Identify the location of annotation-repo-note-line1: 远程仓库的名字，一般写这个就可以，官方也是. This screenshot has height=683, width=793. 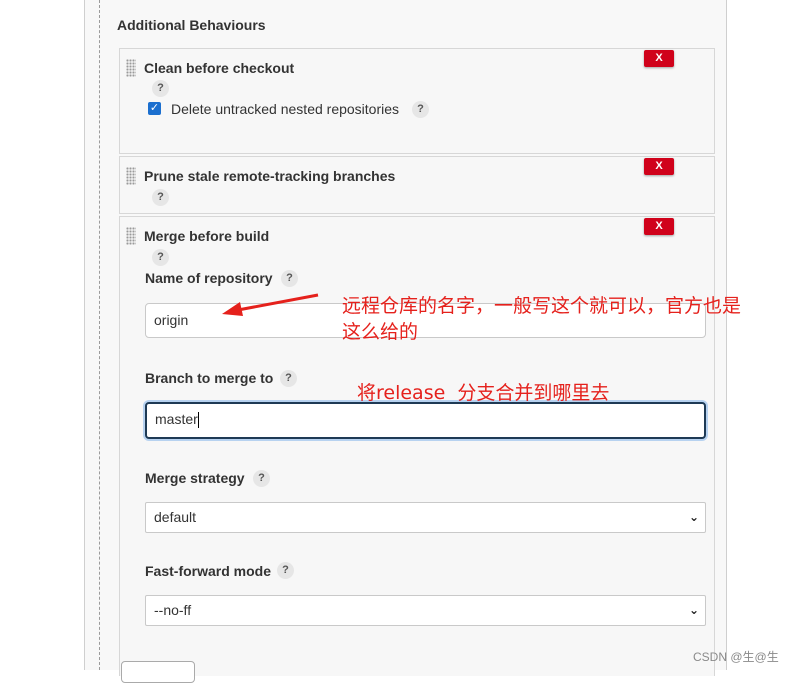
(542, 306).